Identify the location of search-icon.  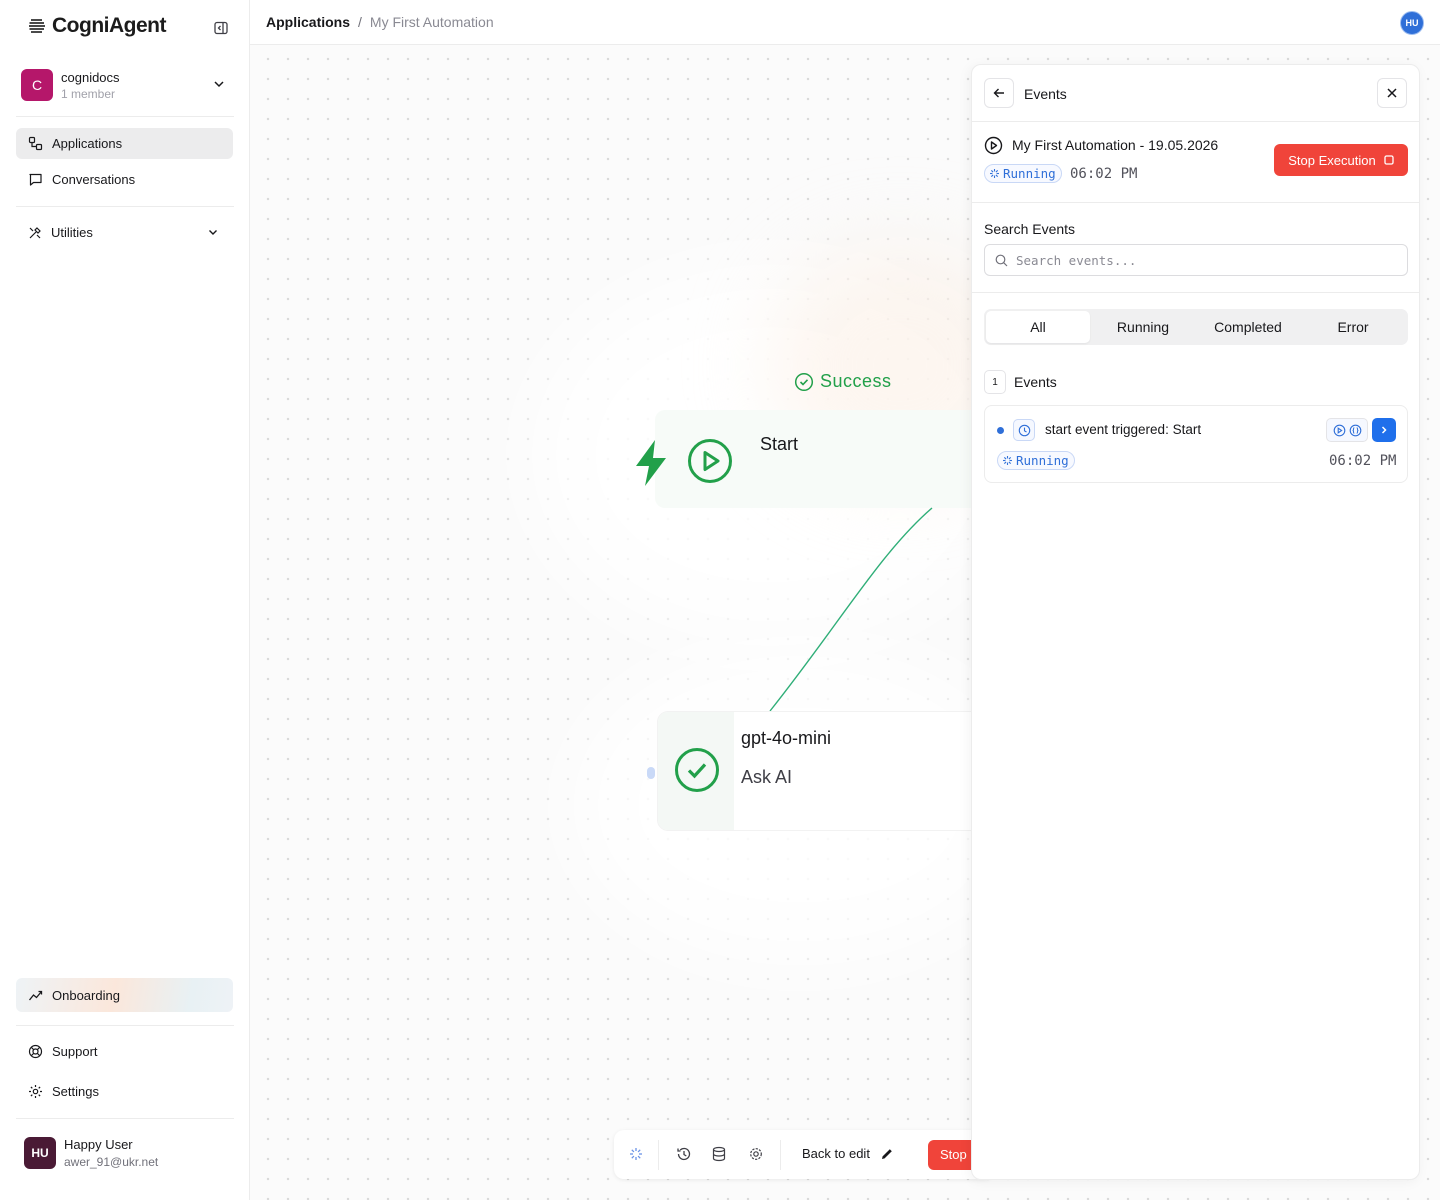
(1001, 260).